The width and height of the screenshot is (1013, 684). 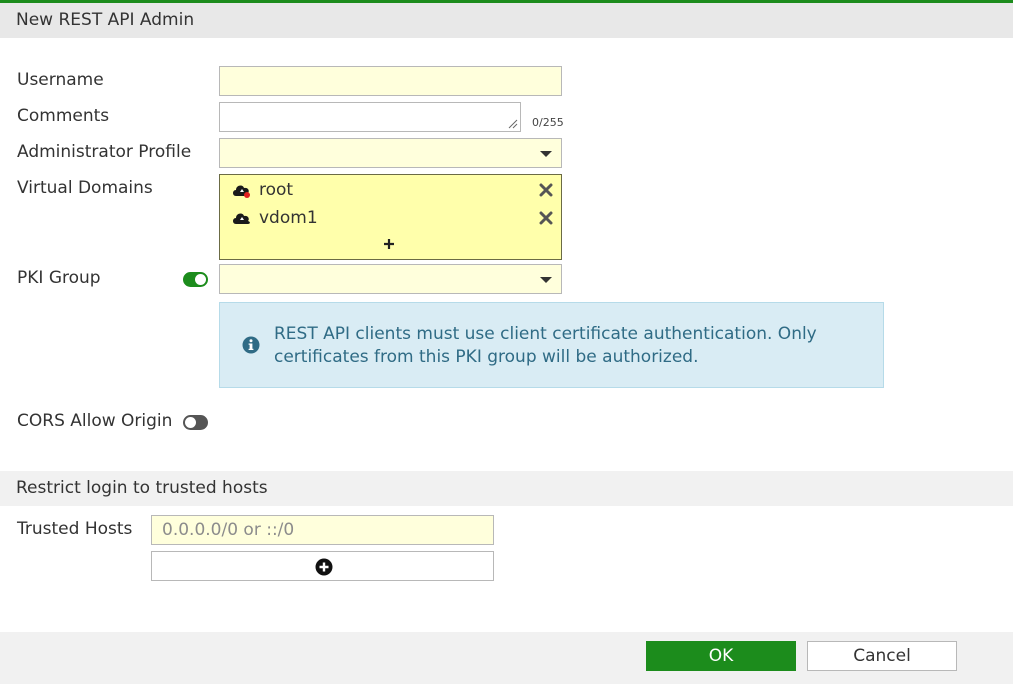 I want to click on trusted-hosts-section-header: Restrict login to trusted hosts, so click(x=506, y=488).